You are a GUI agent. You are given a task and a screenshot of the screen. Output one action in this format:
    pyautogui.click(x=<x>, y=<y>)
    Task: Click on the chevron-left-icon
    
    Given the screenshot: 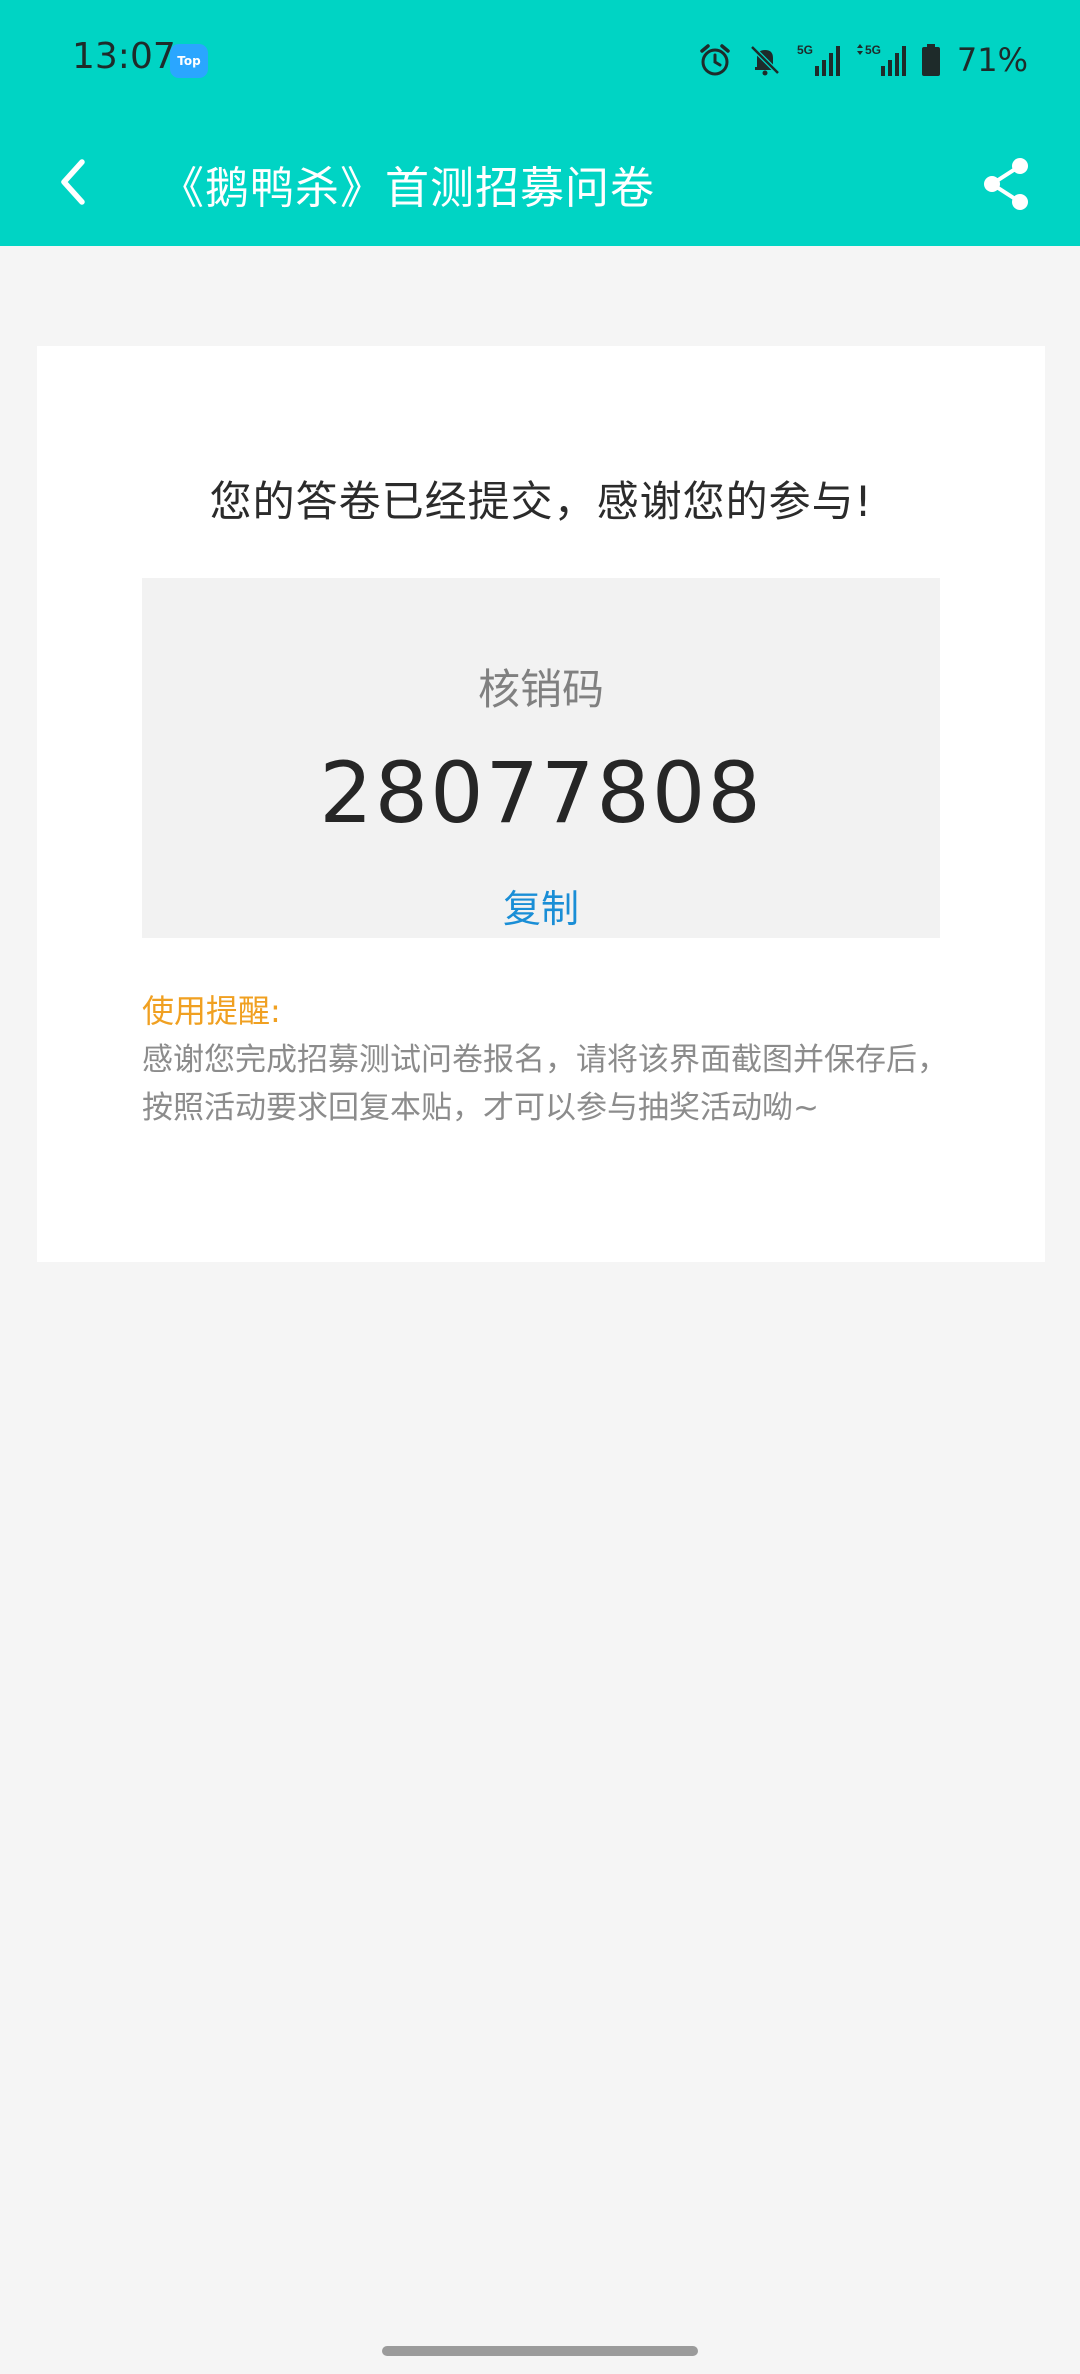 What is the action you would take?
    pyautogui.click(x=73, y=182)
    